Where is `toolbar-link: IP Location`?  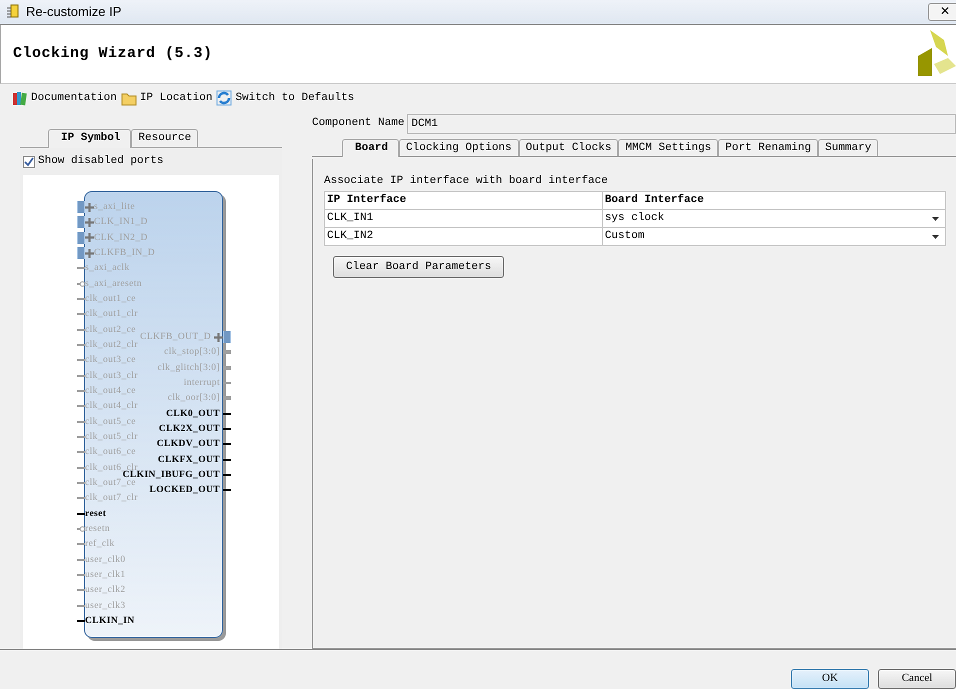 toolbar-link: IP Location is located at coordinates (176, 98).